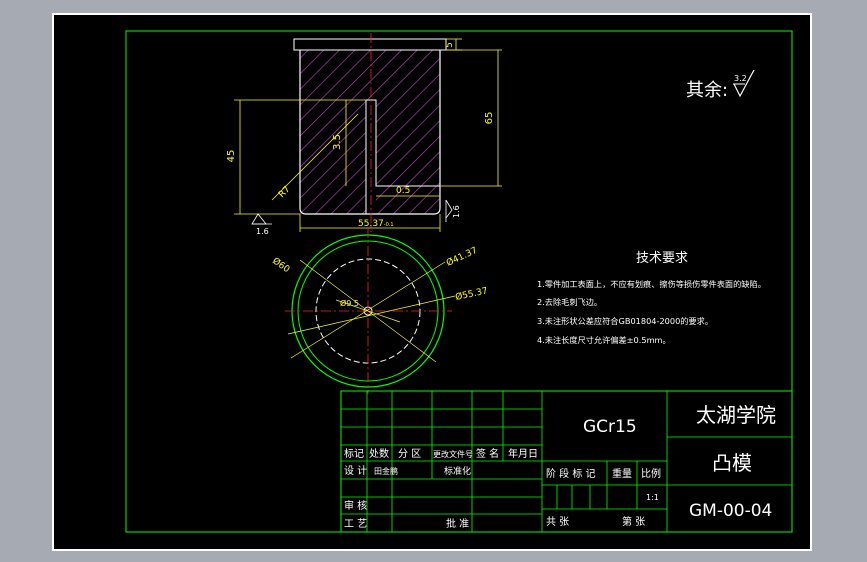  What do you see at coordinates (450, 45) in the screenshot?
I see `dim-flange: 5` at bounding box center [450, 45].